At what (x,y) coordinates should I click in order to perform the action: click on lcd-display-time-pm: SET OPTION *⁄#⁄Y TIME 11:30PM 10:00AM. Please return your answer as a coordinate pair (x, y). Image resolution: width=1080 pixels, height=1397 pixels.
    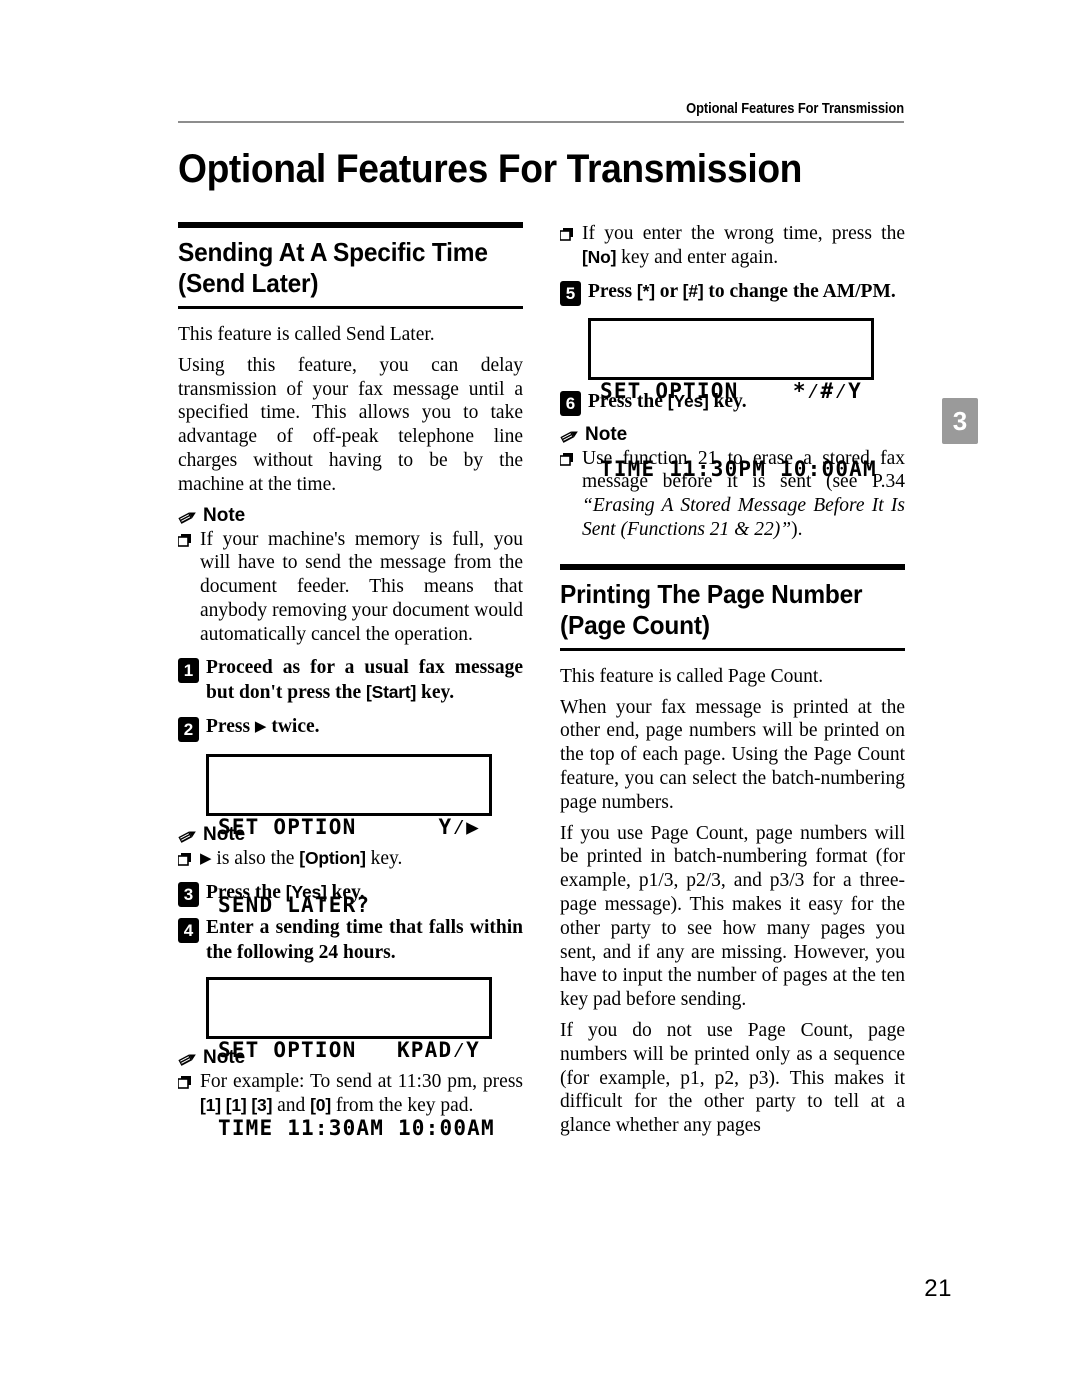
    Looking at the image, I should click on (732, 399).